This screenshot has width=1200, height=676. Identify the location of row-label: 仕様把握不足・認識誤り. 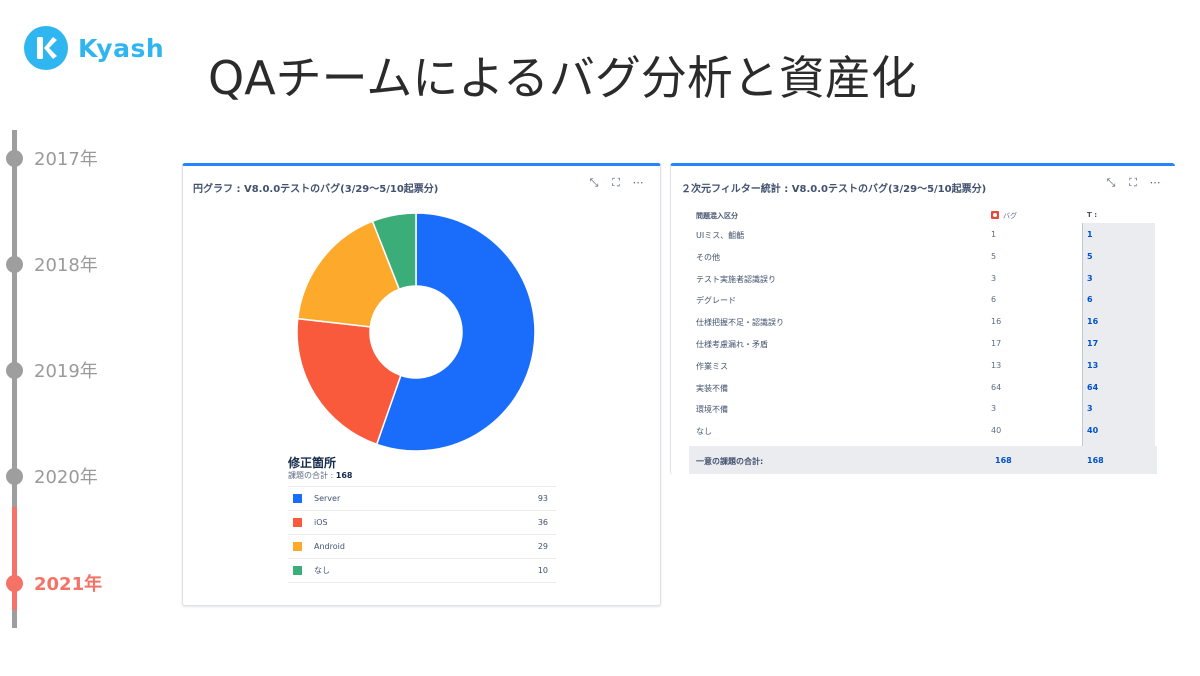
(740, 323).